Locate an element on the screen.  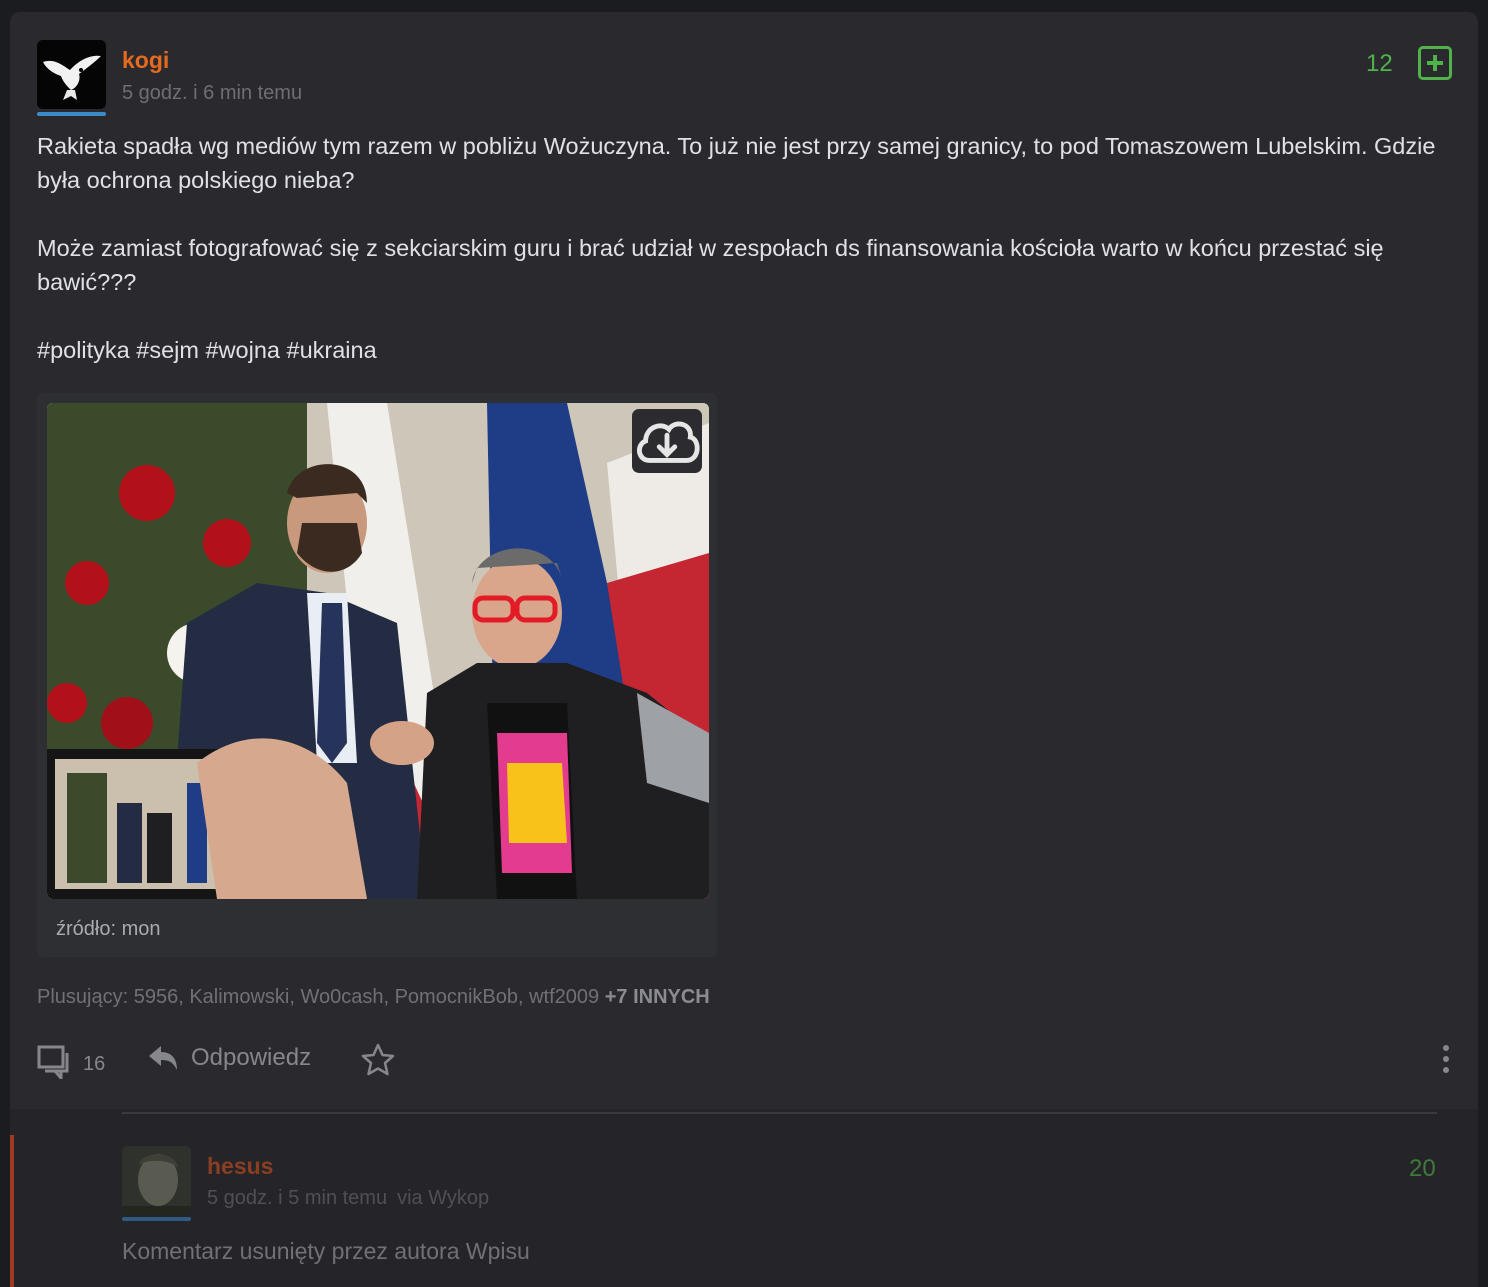
post-tags: #polityka #sejm #wojna #ukraina is located at coordinates (747, 350).